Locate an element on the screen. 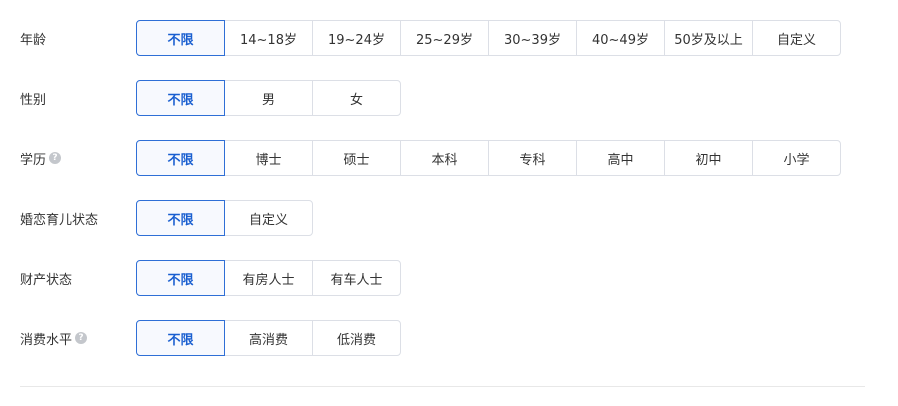 The height and width of the screenshot is (406, 898). option-button: 高中 is located at coordinates (620, 158).